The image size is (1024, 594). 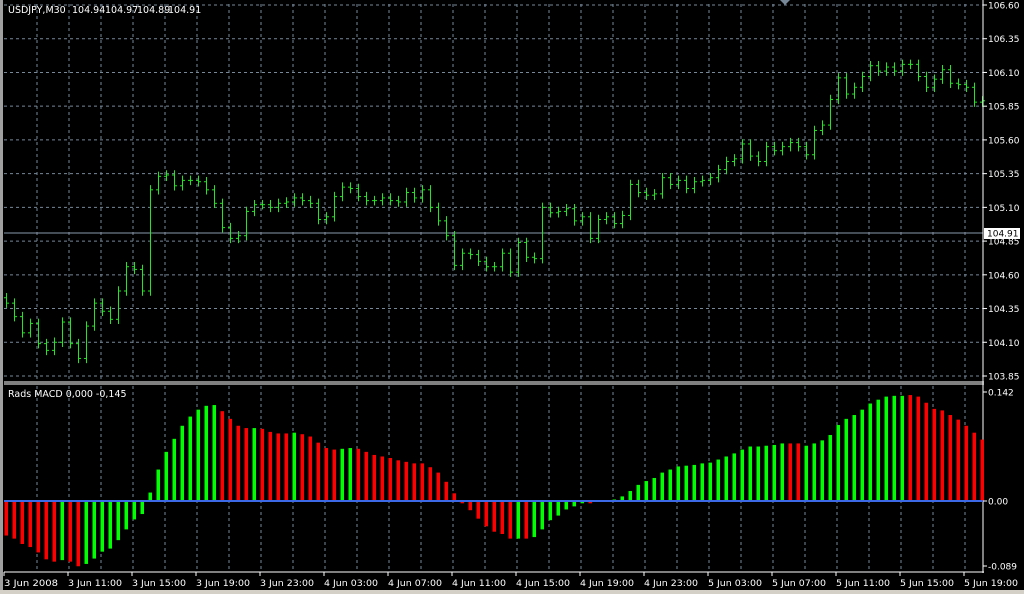 I want to click on time-tick-label: 5 Jun 15:00, so click(x=927, y=584).